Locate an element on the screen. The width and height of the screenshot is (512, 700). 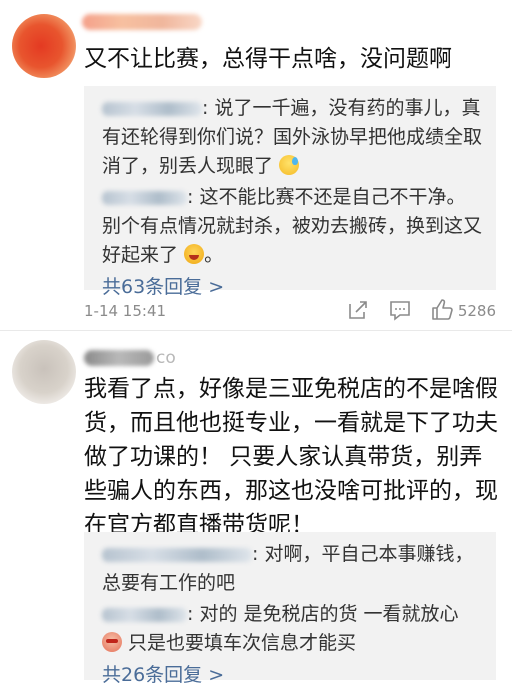
more-replies-link: 共26条回复 > is located at coordinates (292, 675).